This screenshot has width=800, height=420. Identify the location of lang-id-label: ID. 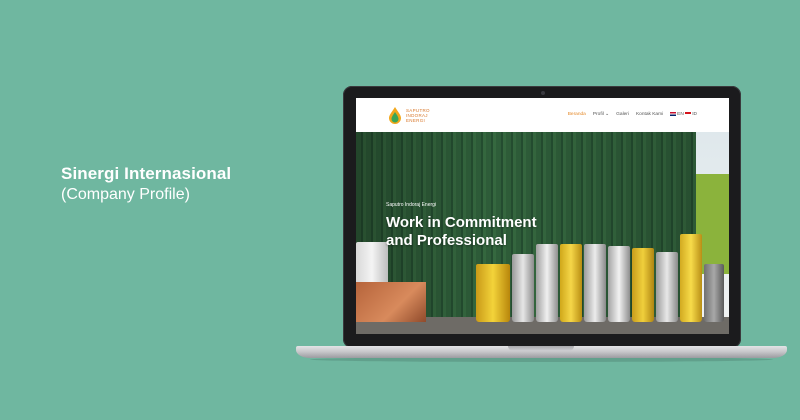
(694, 115).